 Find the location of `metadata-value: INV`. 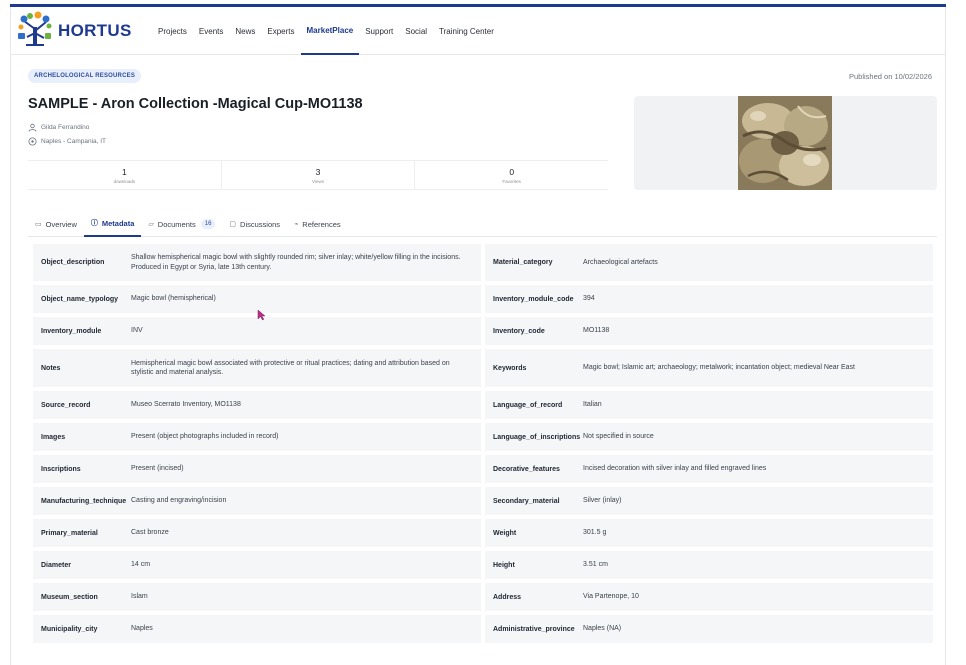

metadata-value: INV is located at coordinates (137, 331).